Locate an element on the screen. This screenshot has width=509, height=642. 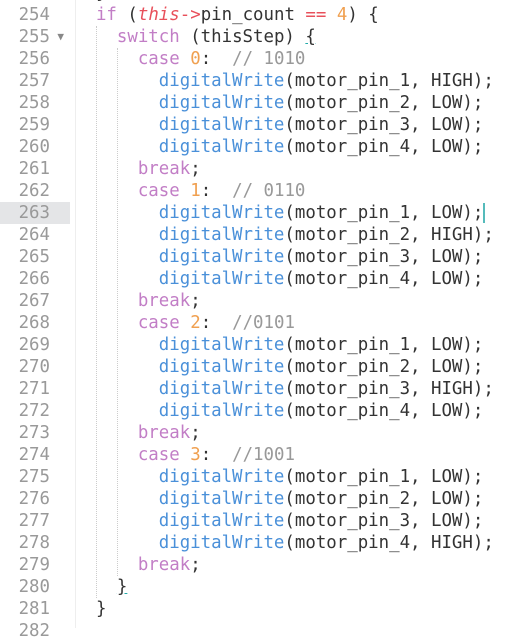
code-line: 268 case 2: //0101 is located at coordinates (254, 323).